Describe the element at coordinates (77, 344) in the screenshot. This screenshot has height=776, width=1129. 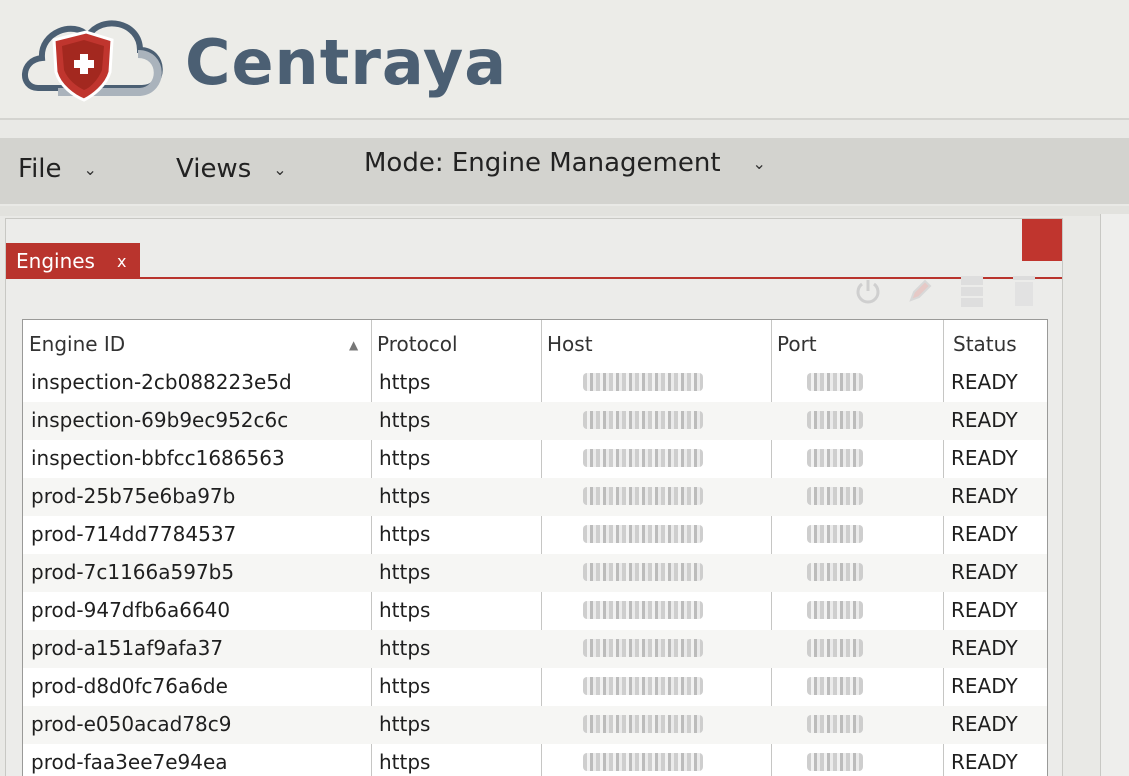
I see `header-engine-id: Engine ID` at that location.